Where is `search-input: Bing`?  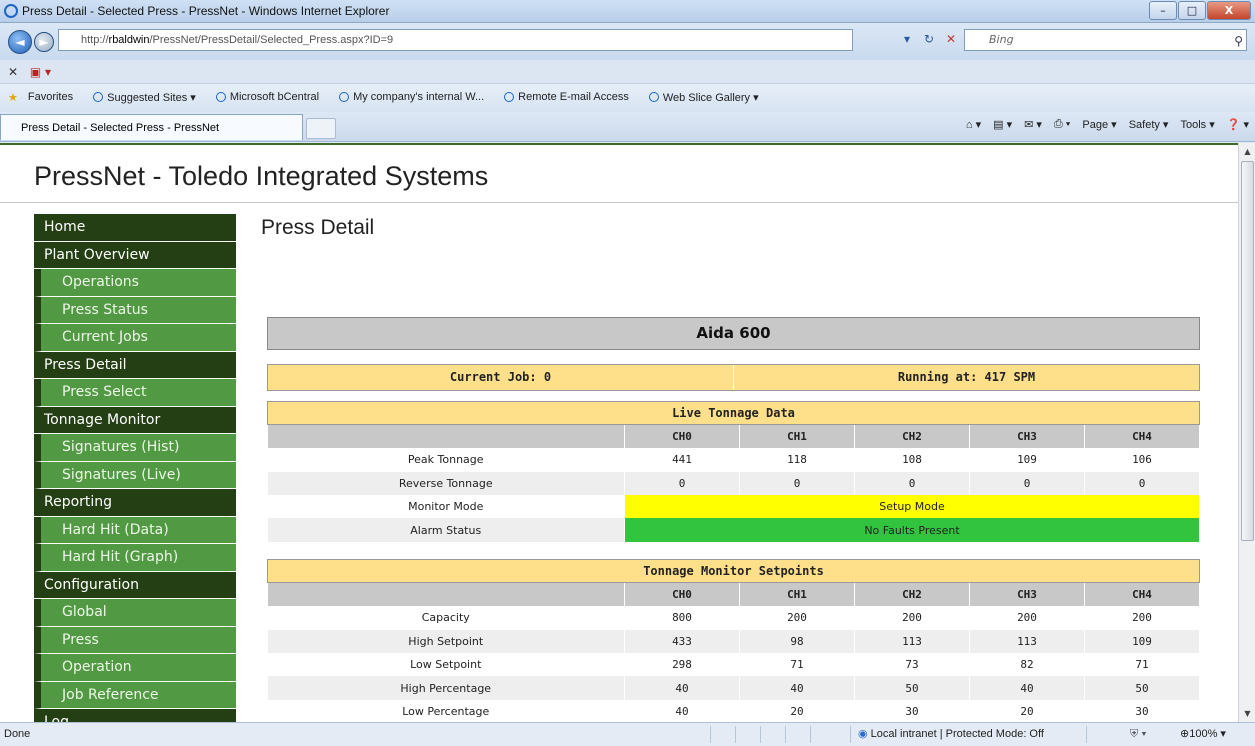 search-input: Bing is located at coordinates (1105, 40).